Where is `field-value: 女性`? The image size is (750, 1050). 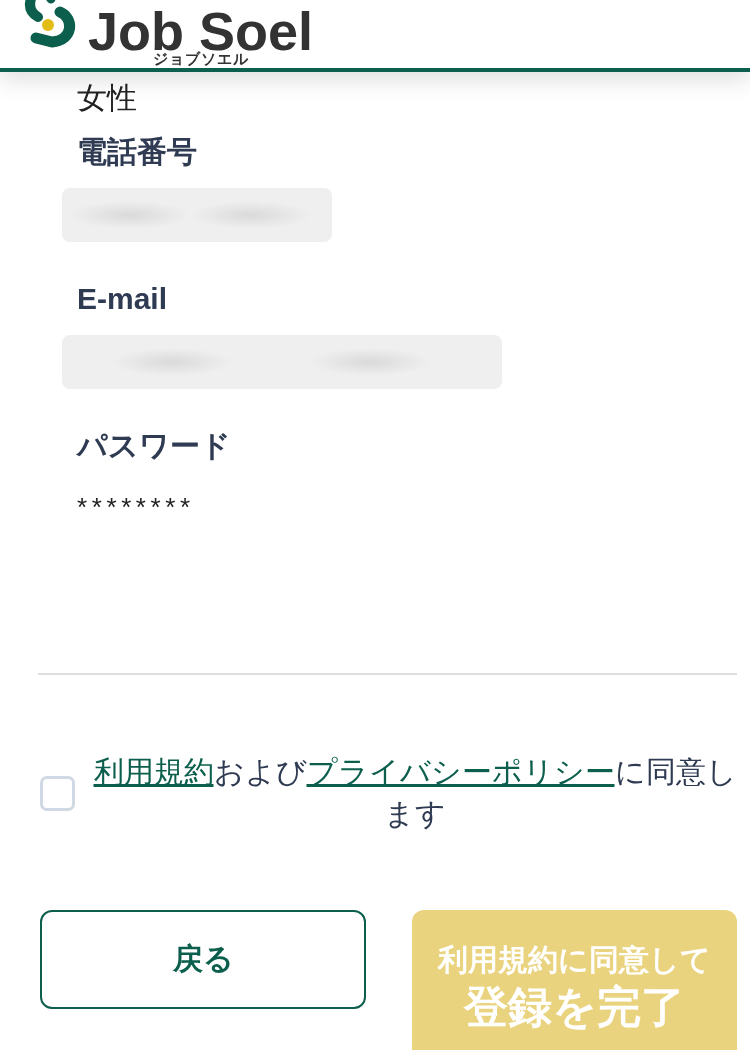 field-value: 女性 is located at coordinates (107, 98).